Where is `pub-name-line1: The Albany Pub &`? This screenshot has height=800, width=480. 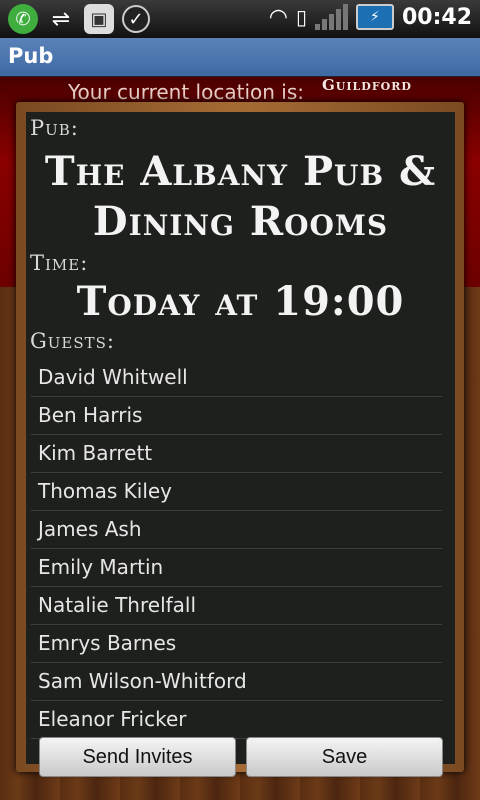
pub-name-line1: The Albany Pub & is located at coordinates (240, 171).